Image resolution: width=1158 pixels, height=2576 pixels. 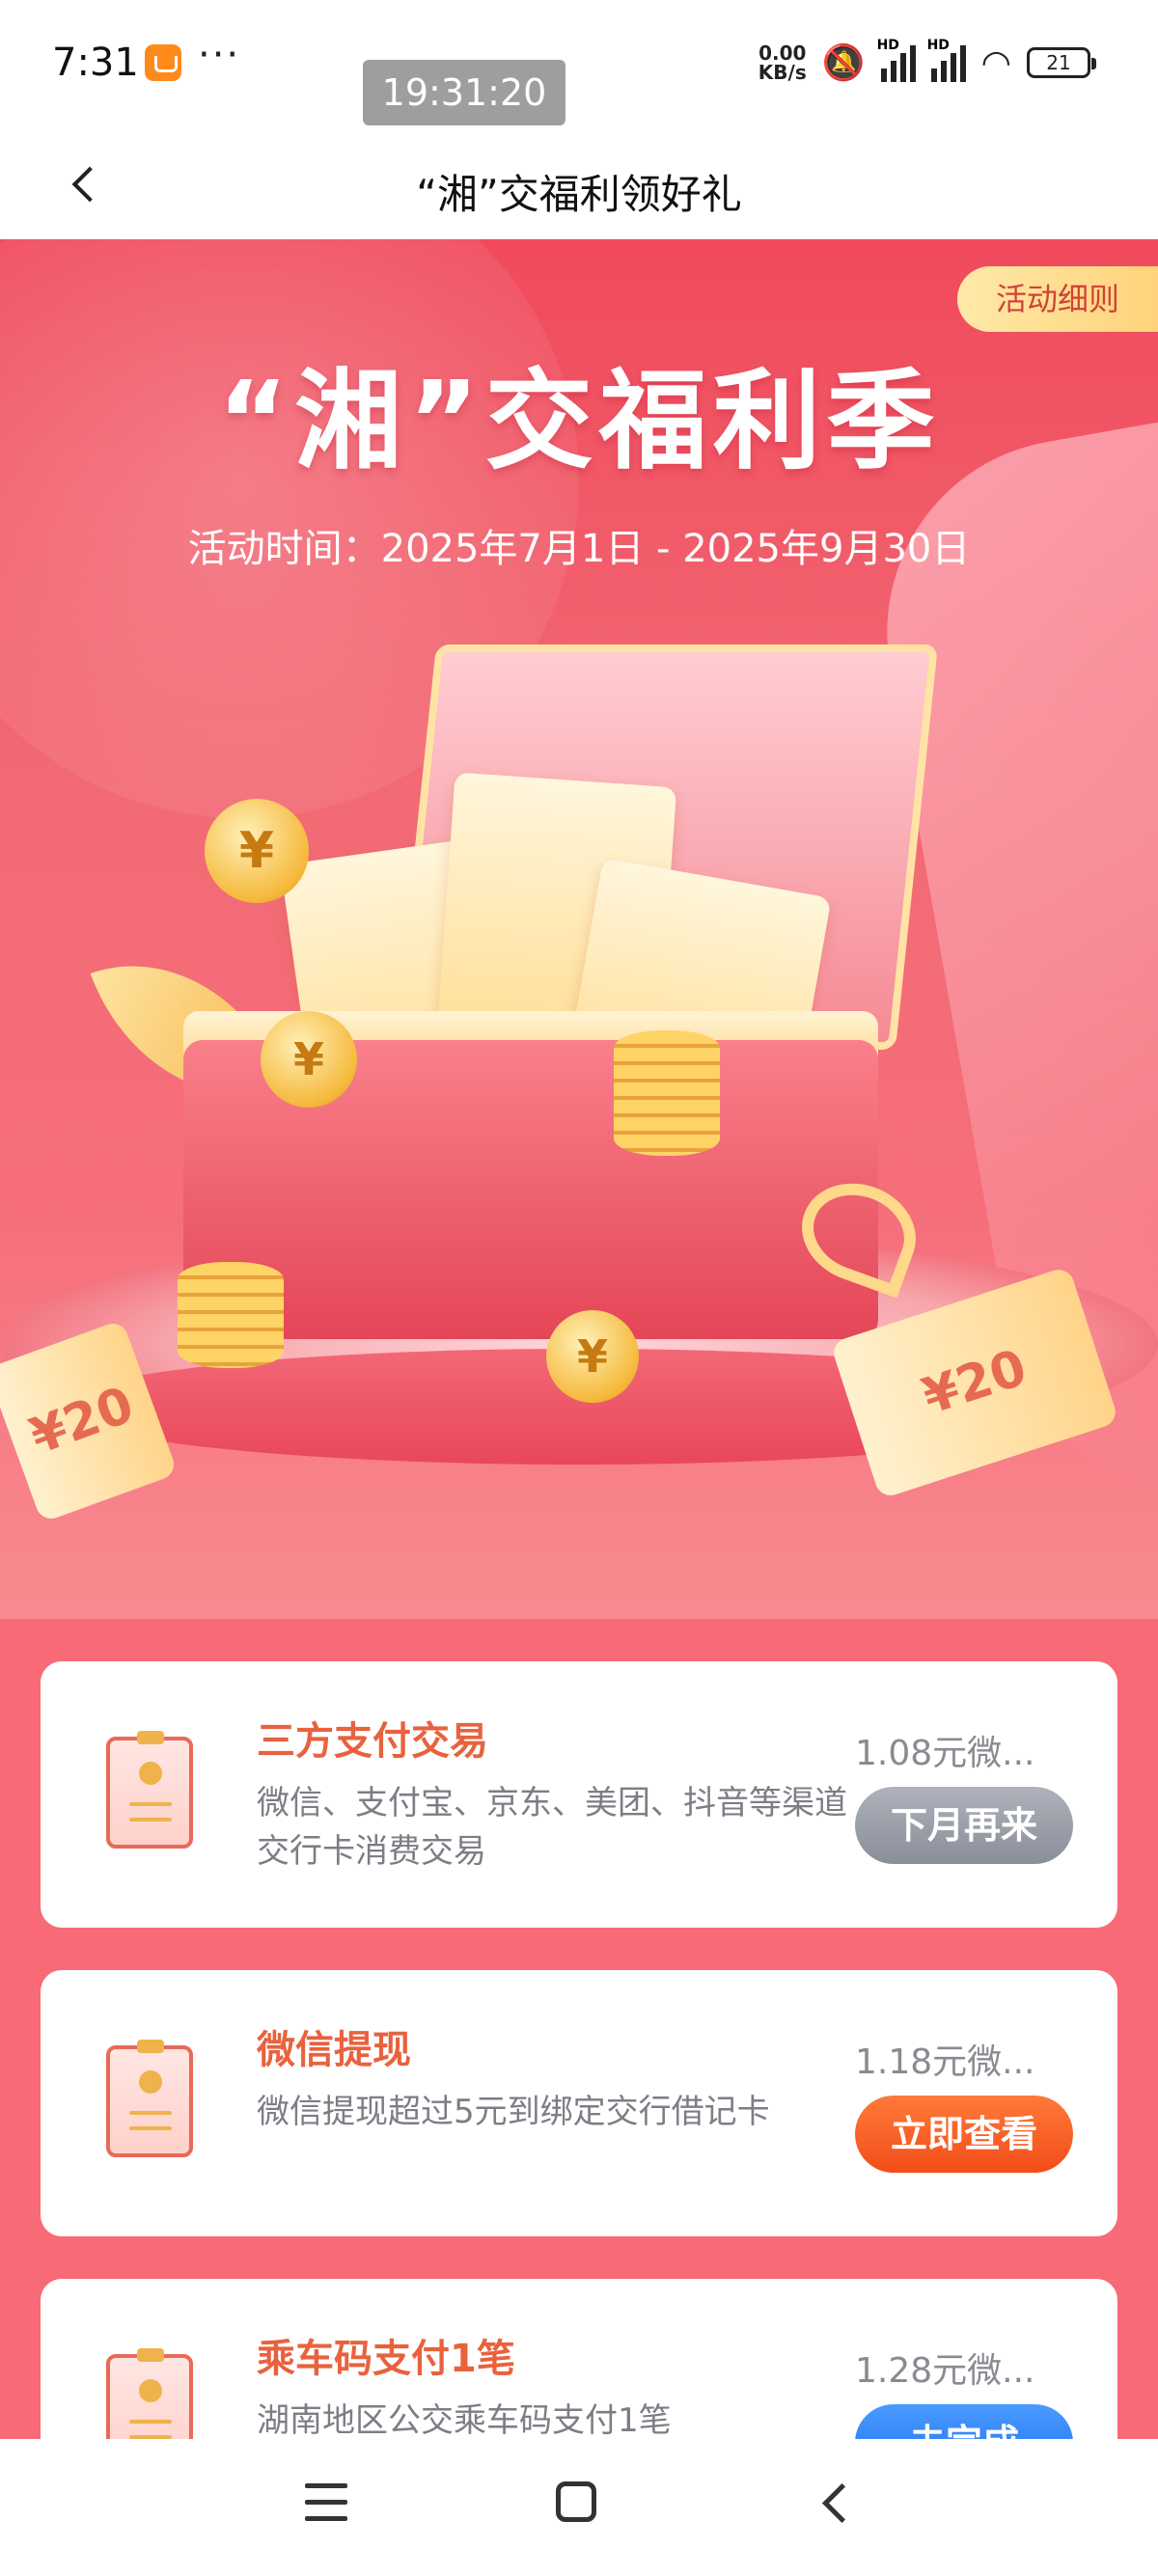 I want to click on net-speed: 0.00 KB/s, so click(x=782, y=63).